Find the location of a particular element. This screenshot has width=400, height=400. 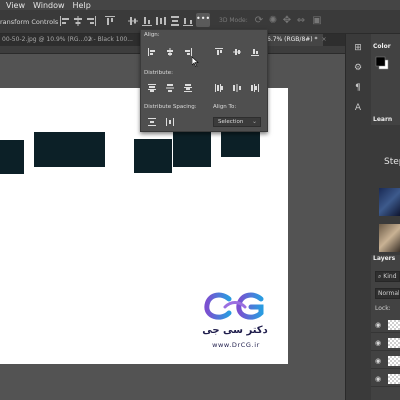

tab-document-1: 00-50-2.jpg @ 10.9% (RG... × is located at coordinates (46, 40).